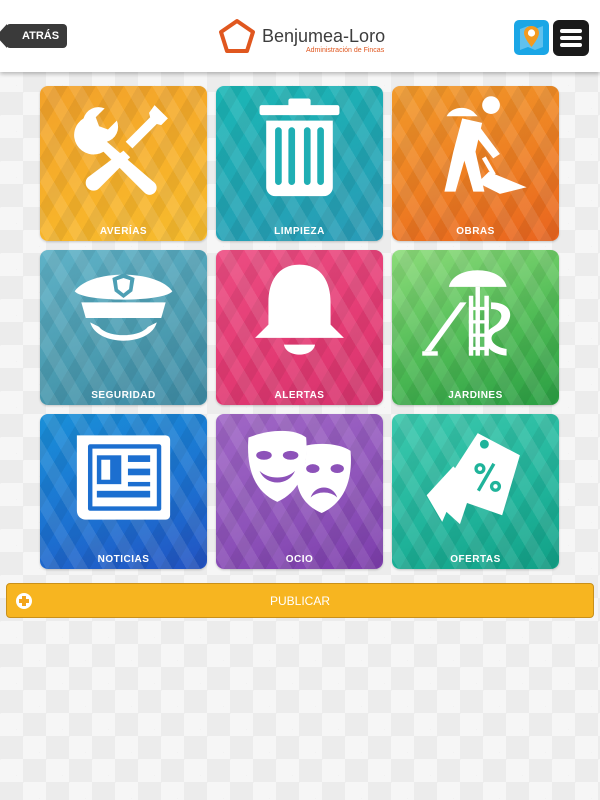 The width and height of the screenshot is (600, 800). Describe the element at coordinates (34, 36) in the screenshot. I see `back-button: ATRÁS` at that location.